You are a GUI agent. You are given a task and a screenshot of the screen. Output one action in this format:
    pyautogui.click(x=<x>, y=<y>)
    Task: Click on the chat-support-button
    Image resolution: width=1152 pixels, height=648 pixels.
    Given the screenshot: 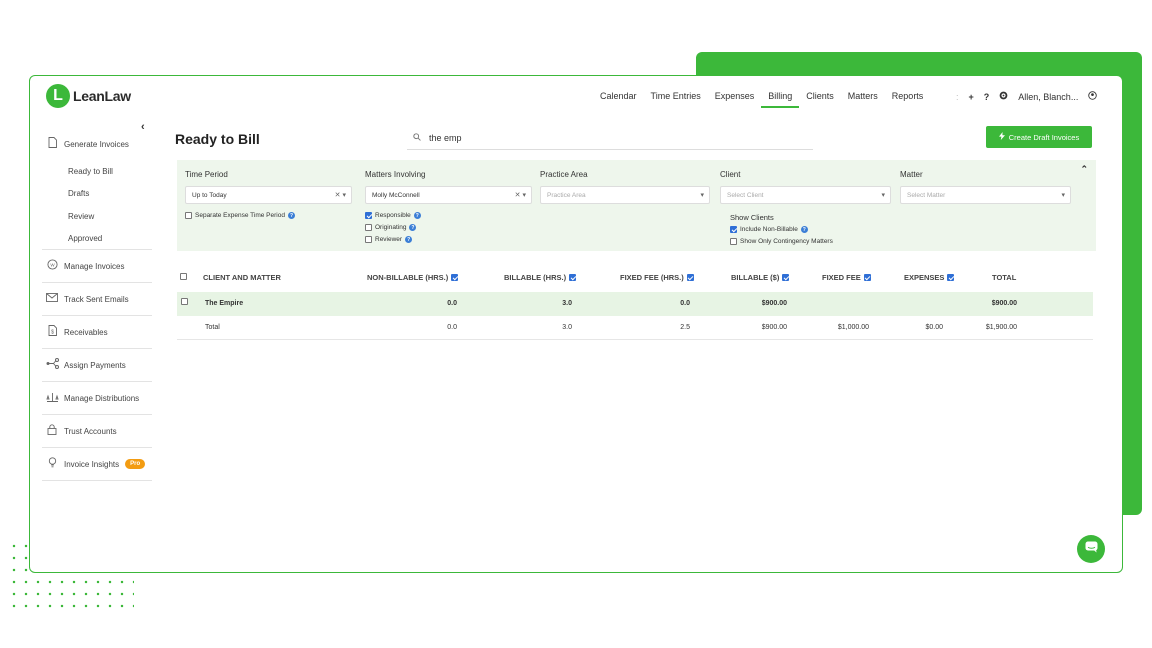 What is the action you would take?
    pyautogui.click(x=1091, y=549)
    